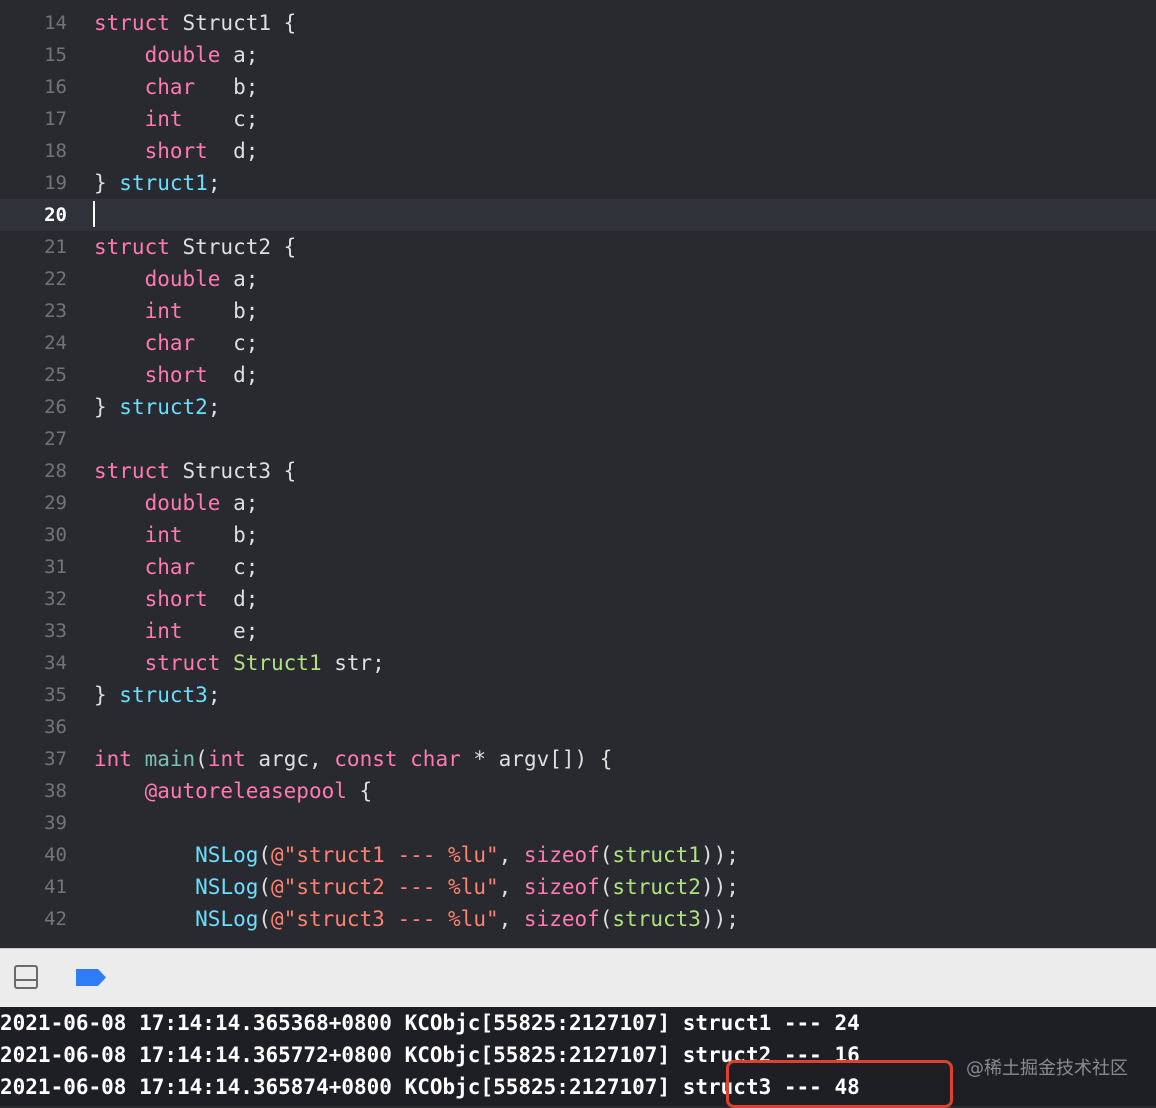  I want to click on code-line: 15 double a;, so click(578, 55).